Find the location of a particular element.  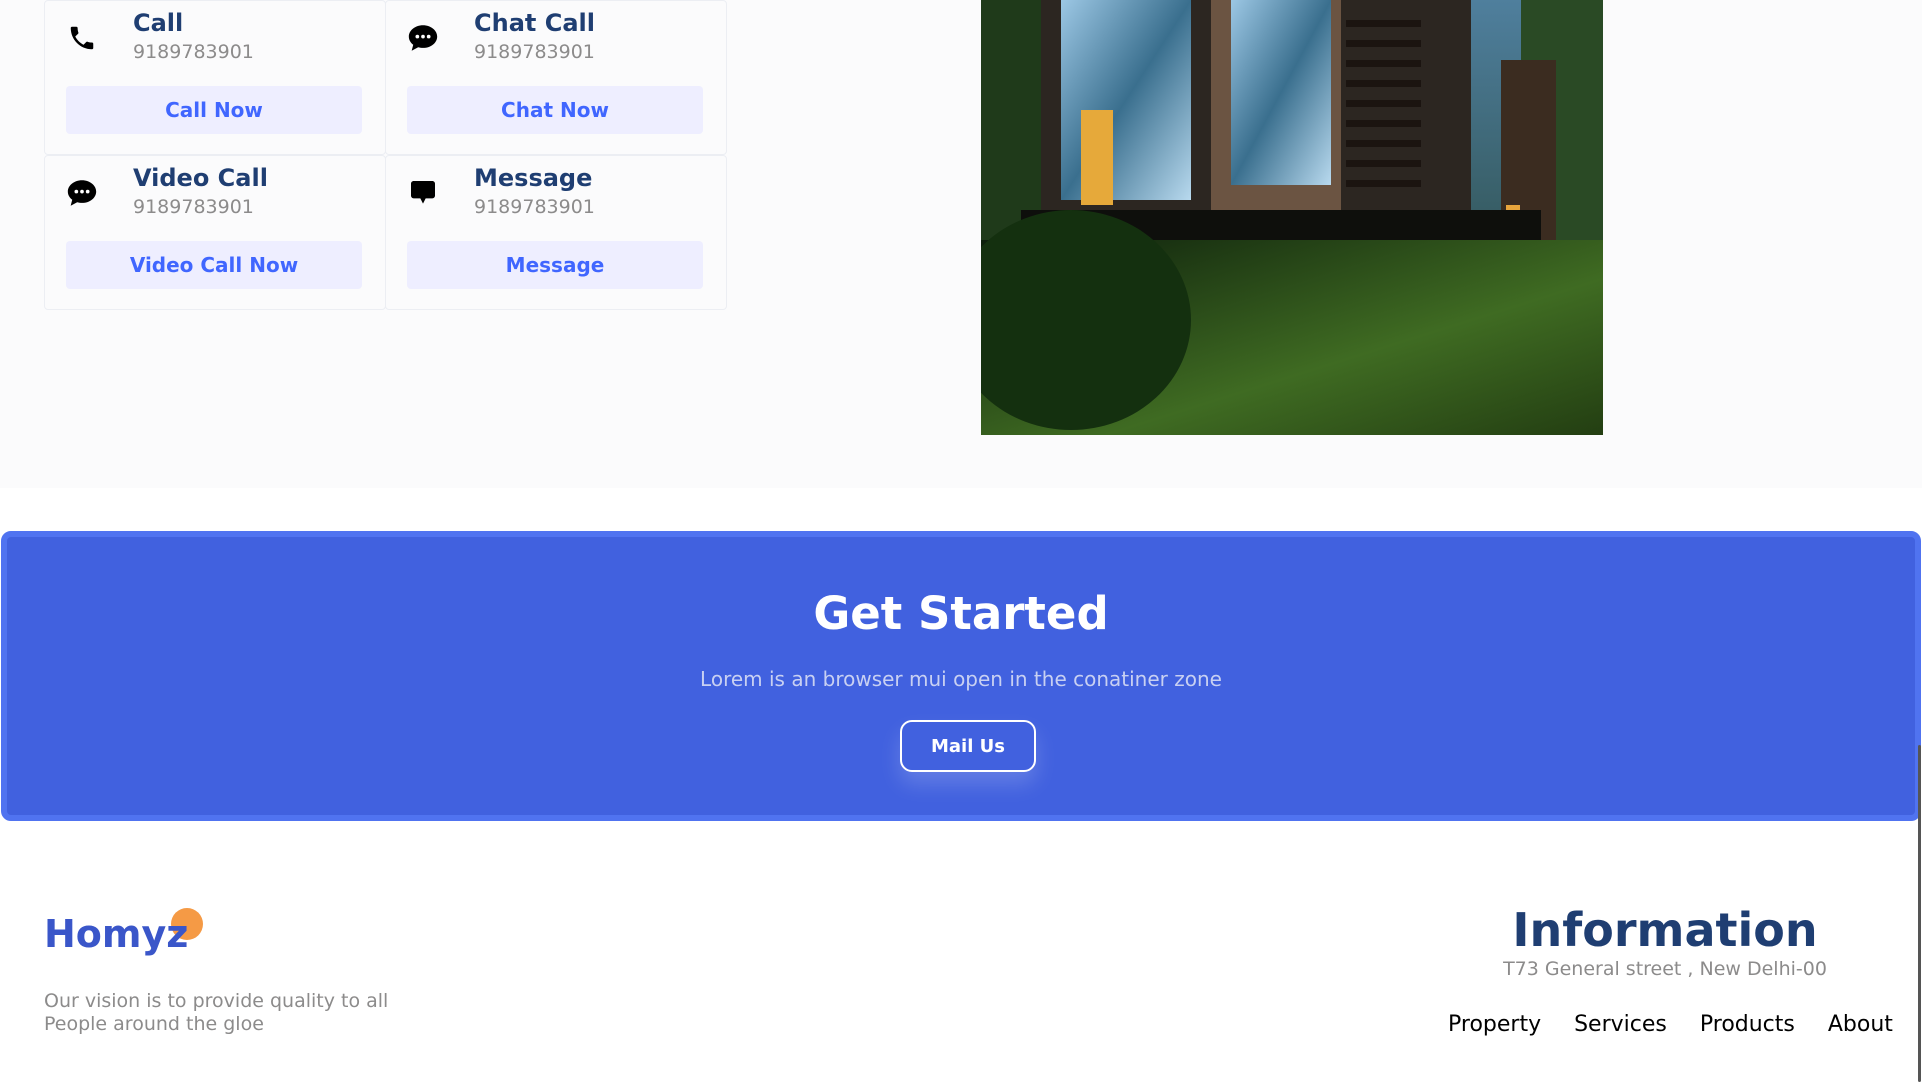

chat-bubble-icon is located at coordinates (423, 38).